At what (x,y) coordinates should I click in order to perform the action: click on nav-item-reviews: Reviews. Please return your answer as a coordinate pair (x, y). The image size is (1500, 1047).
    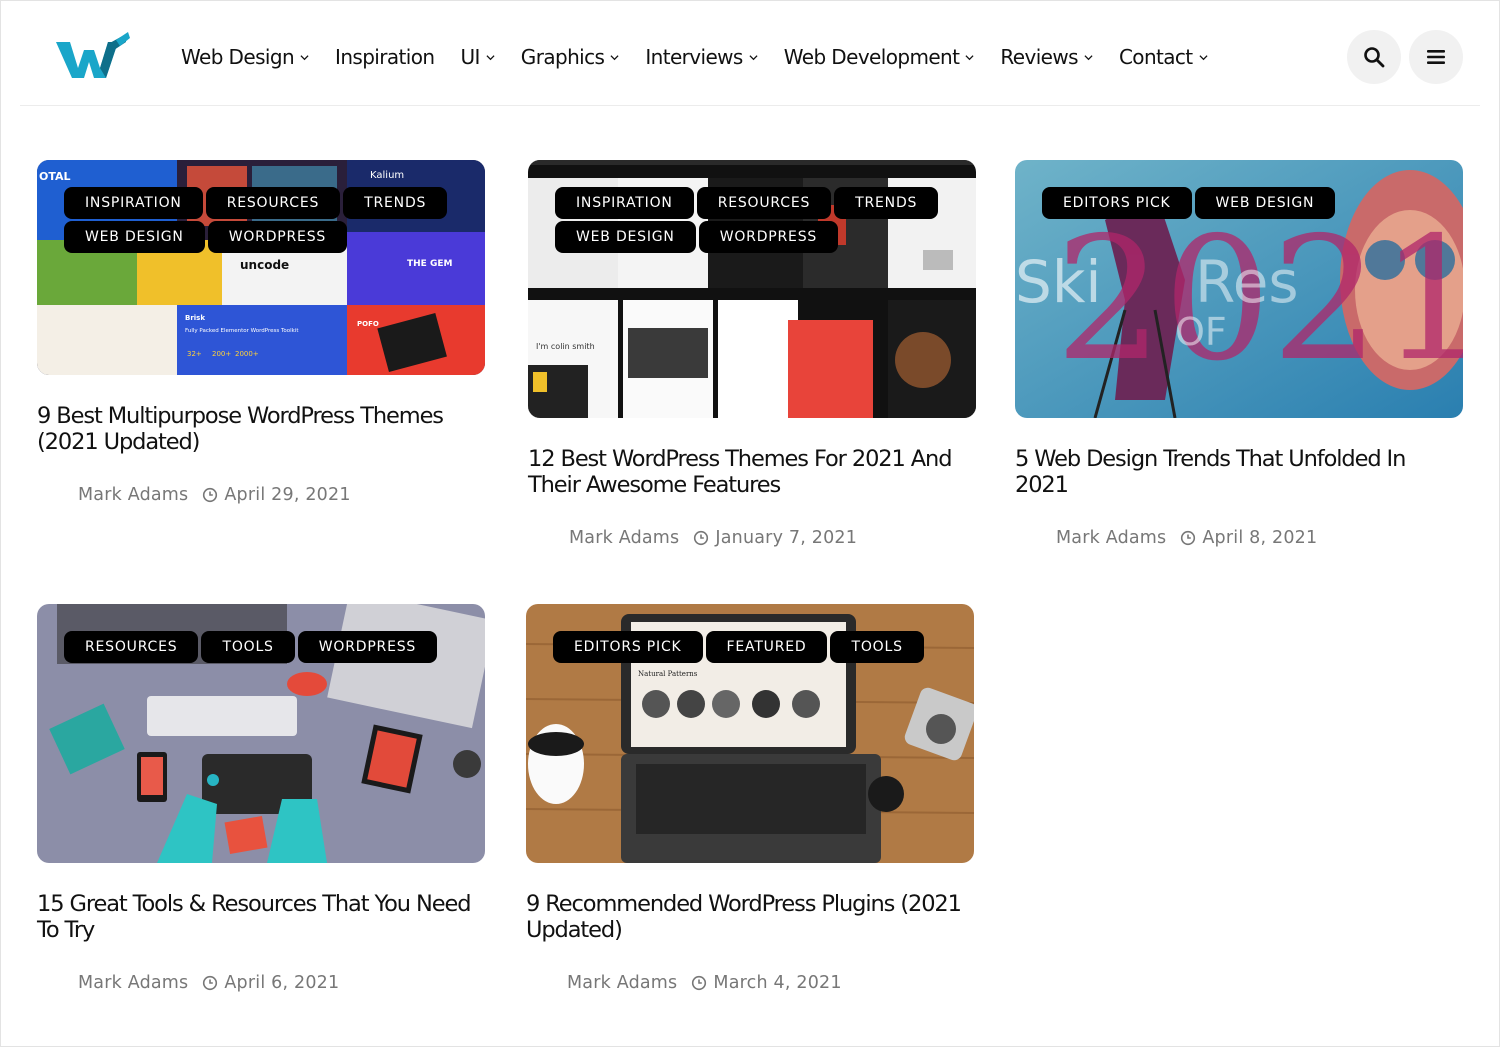
    Looking at the image, I should click on (1046, 57).